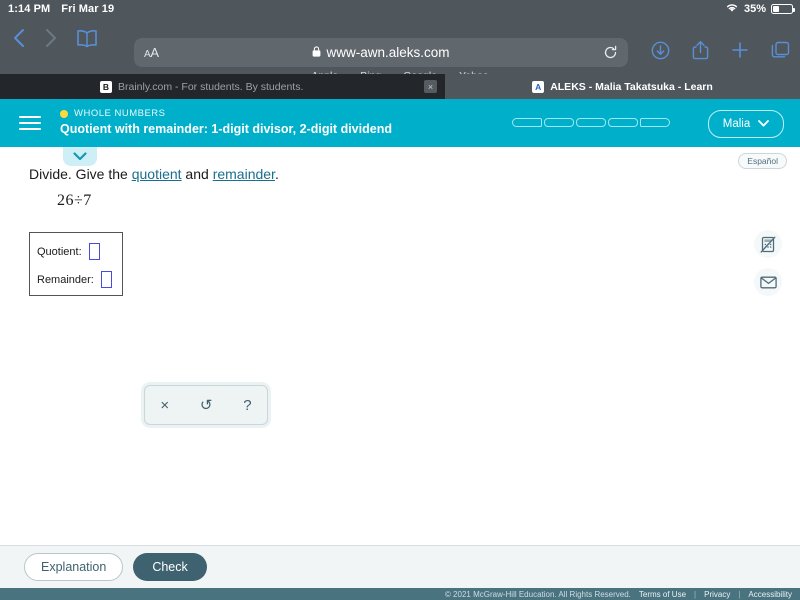 The width and height of the screenshot is (800, 600). What do you see at coordinates (768, 282) in the screenshot?
I see `envelope-icon` at bounding box center [768, 282].